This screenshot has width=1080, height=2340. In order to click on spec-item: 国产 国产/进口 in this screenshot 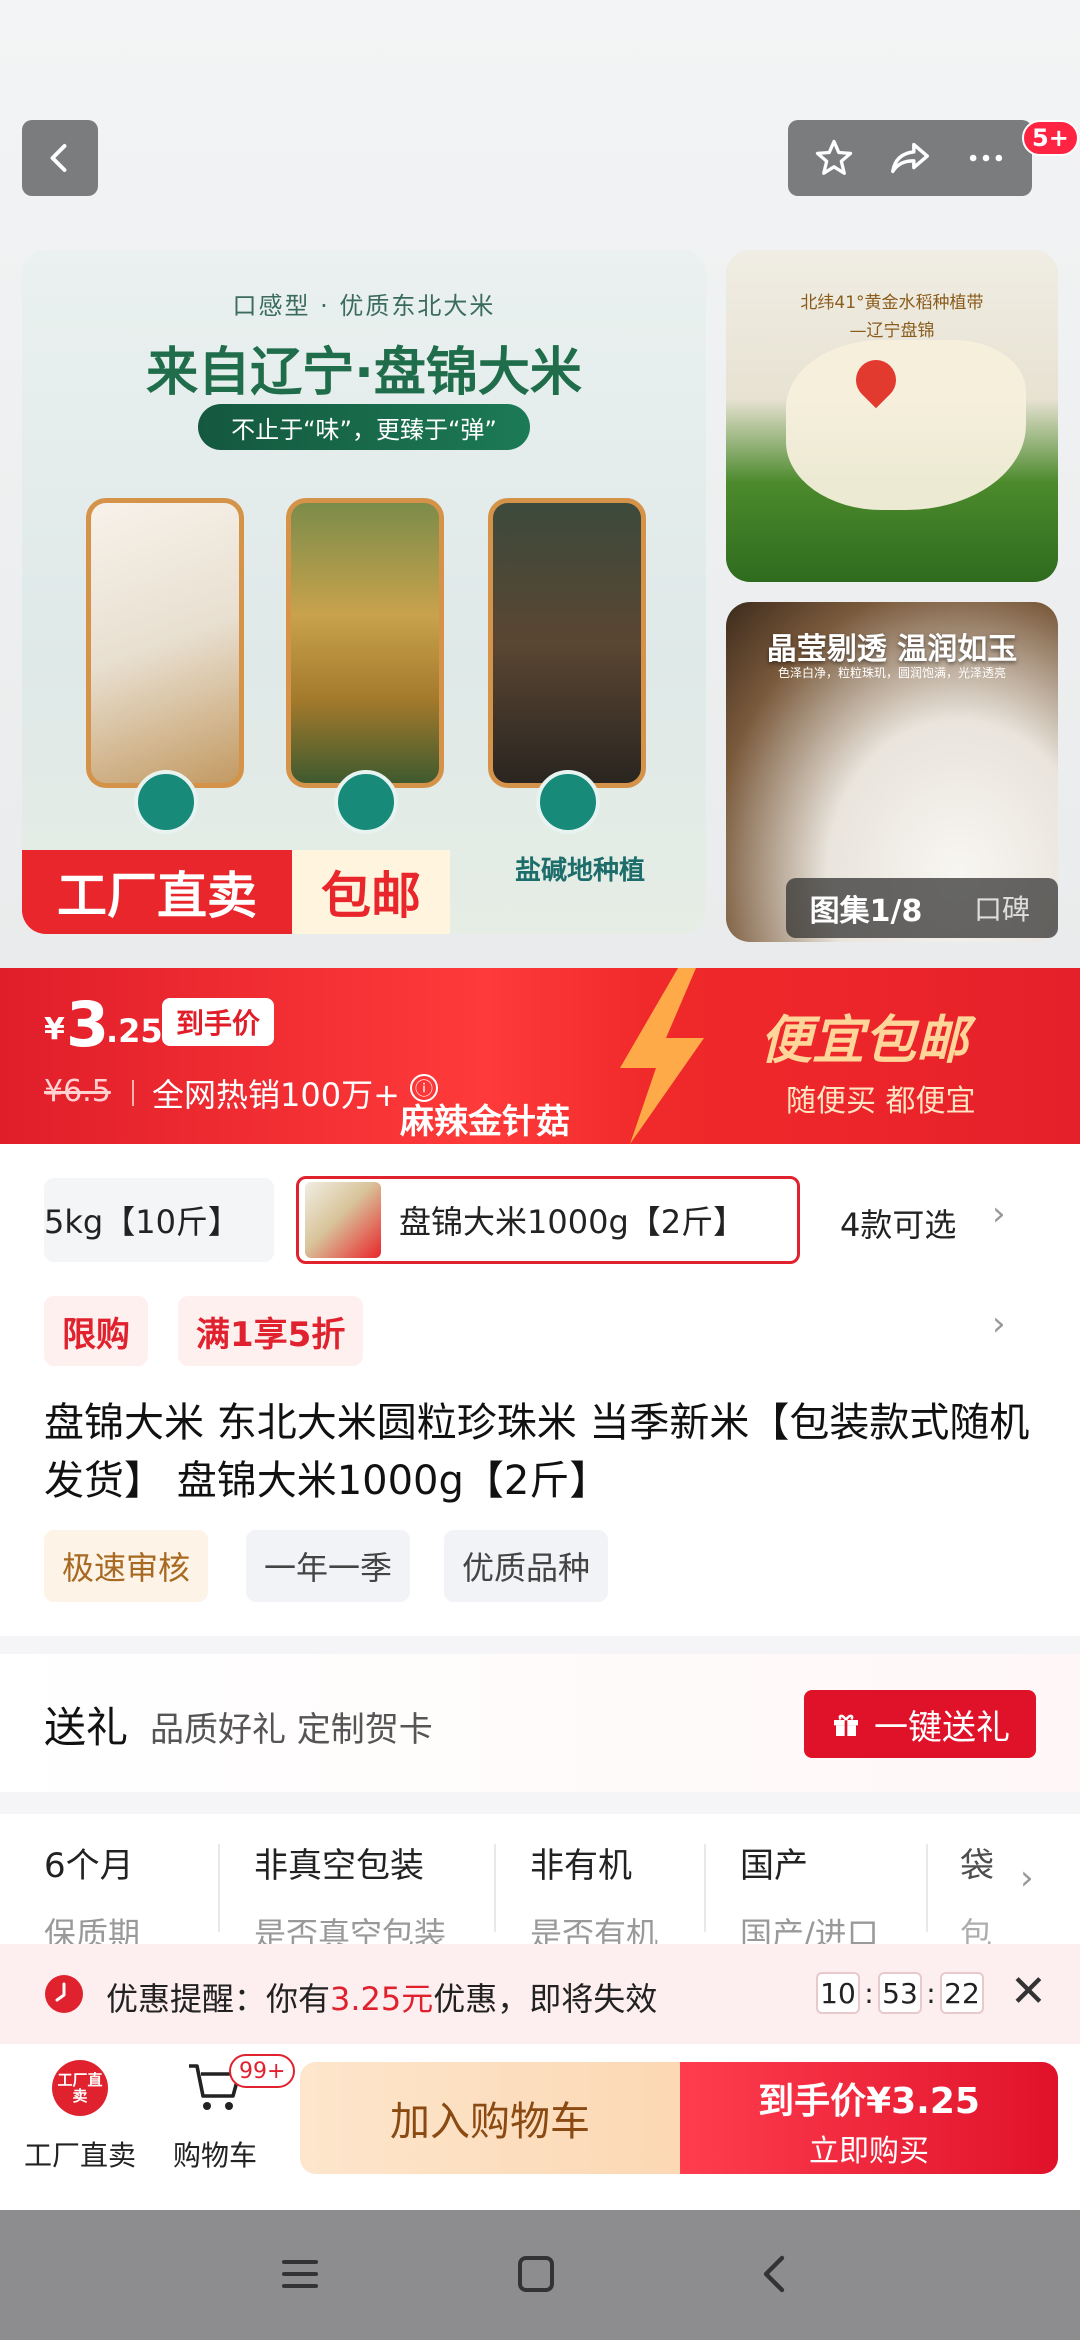, I will do `click(809, 1891)`.